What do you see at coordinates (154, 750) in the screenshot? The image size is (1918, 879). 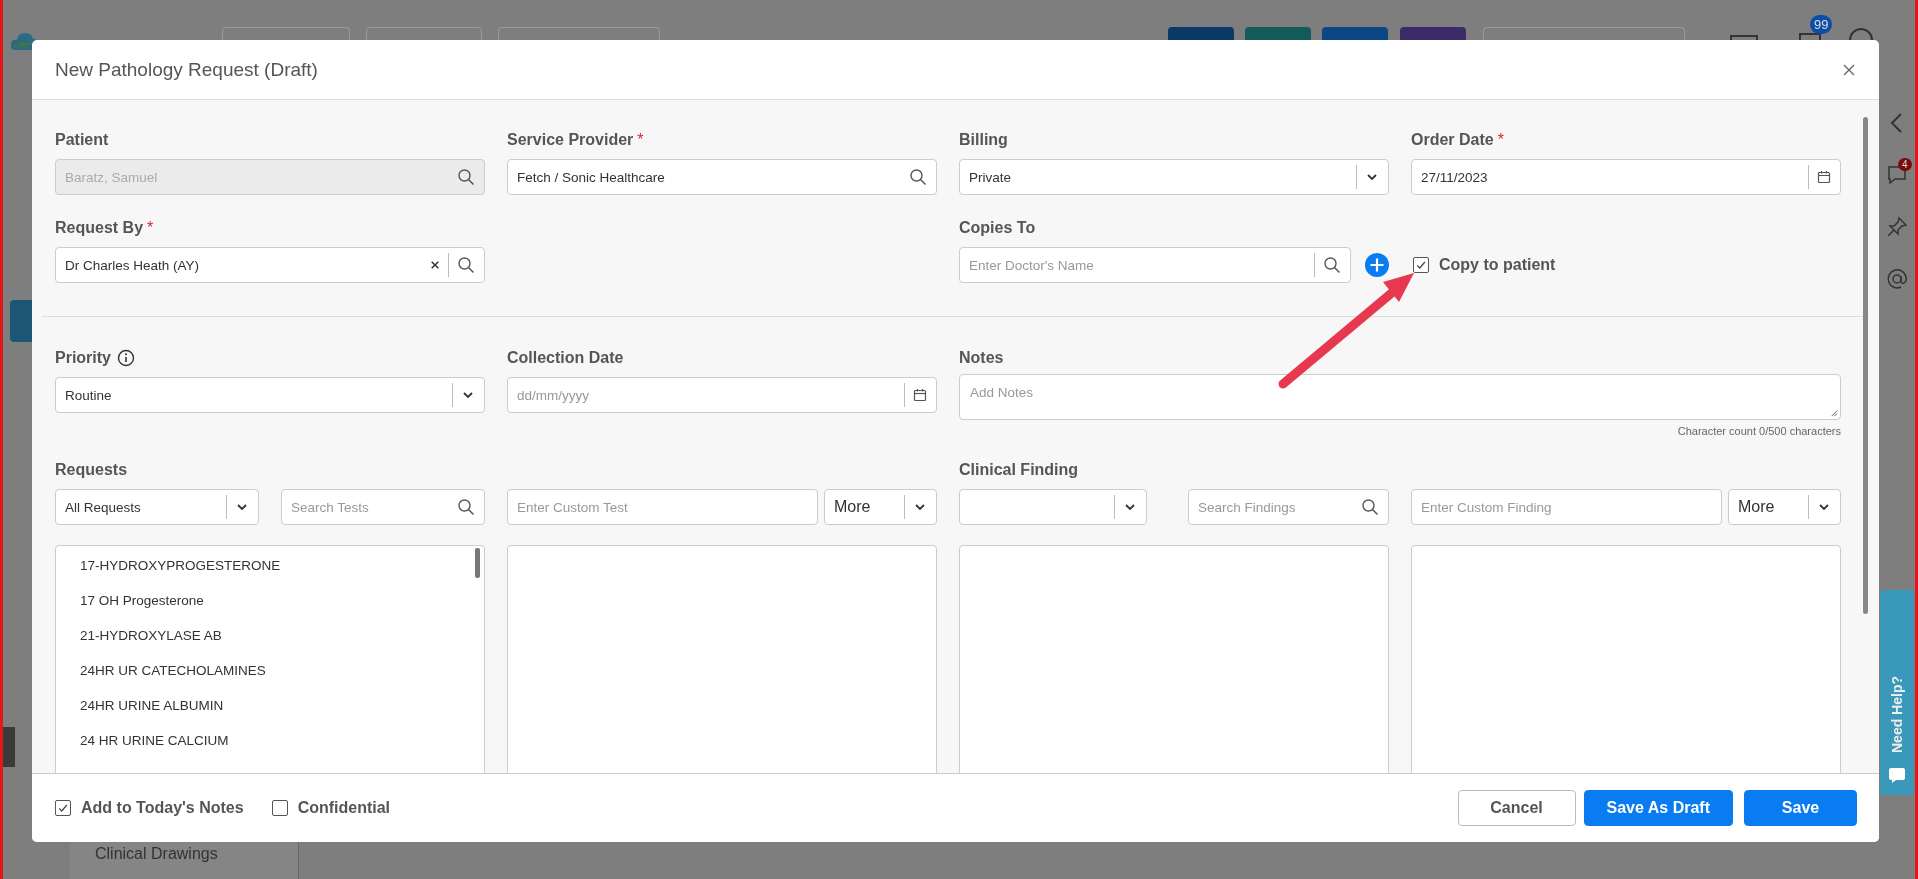 I see `test-item: 24 HR URINE CALCIUM` at bounding box center [154, 750].